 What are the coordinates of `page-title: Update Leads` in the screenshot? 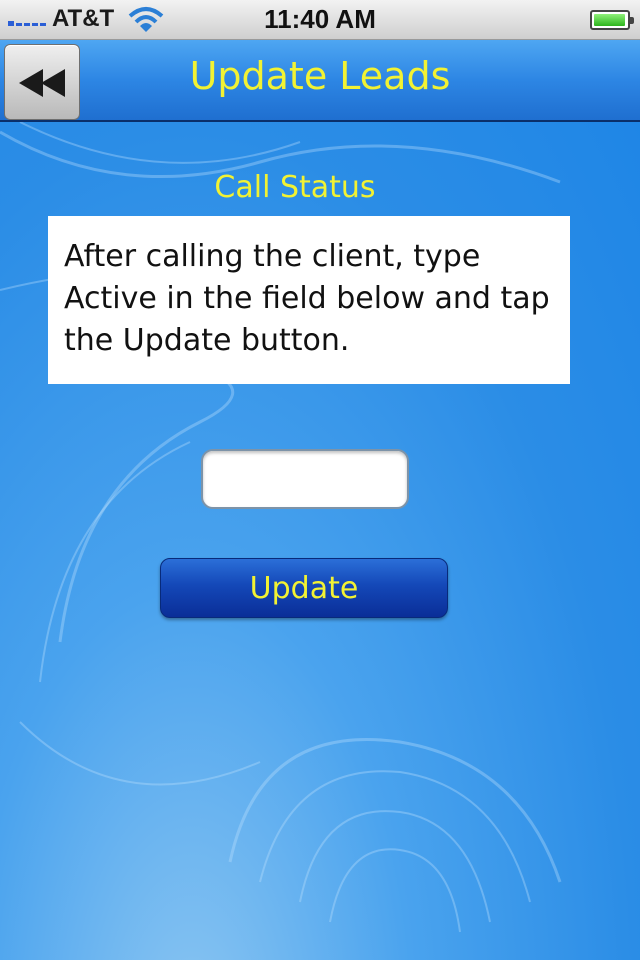 It's located at (320, 76).